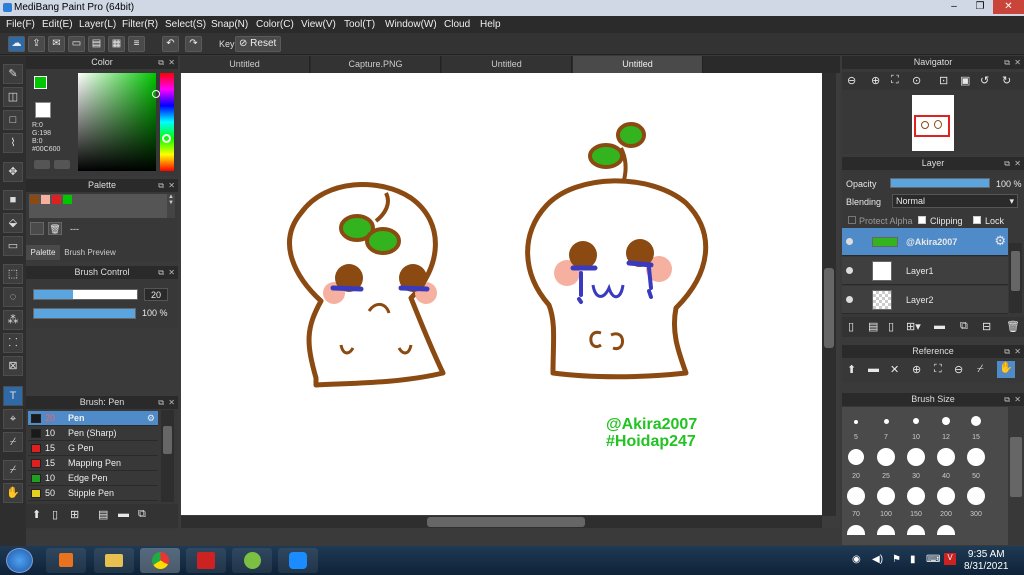  Describe the element at coordinates (140, 24) in the screenshot. I see `menu-filter: Filter(R)` at that location.